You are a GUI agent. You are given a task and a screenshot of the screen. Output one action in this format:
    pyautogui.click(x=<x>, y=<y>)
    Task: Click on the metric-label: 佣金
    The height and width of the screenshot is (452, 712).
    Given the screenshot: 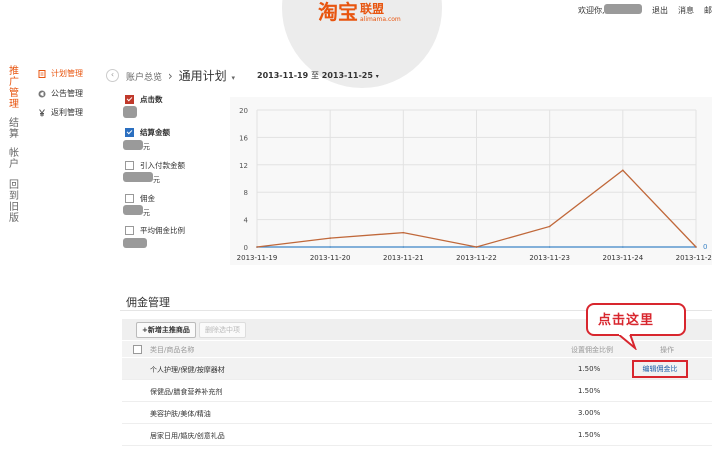 What is the action you would take?
    pyautogui.click(x=147, y=198)
    